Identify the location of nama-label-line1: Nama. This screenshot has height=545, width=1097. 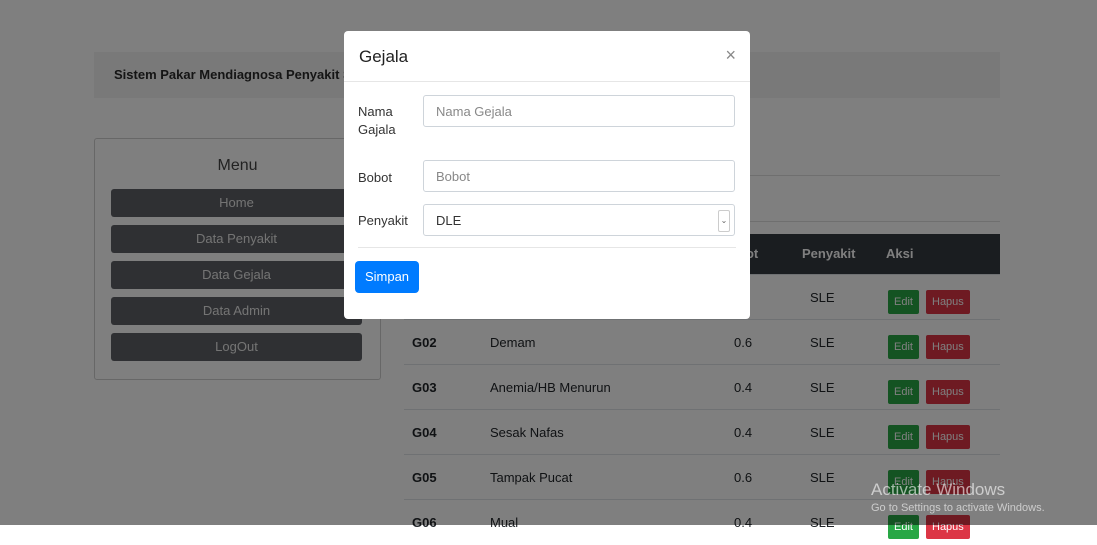
(375, 111).